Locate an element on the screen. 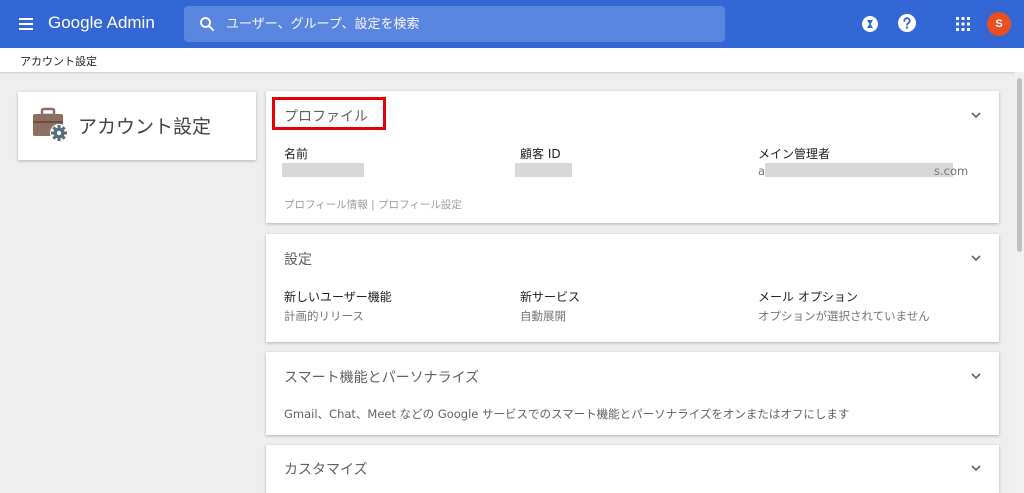  help-icon is located at coordinates (907, 23).